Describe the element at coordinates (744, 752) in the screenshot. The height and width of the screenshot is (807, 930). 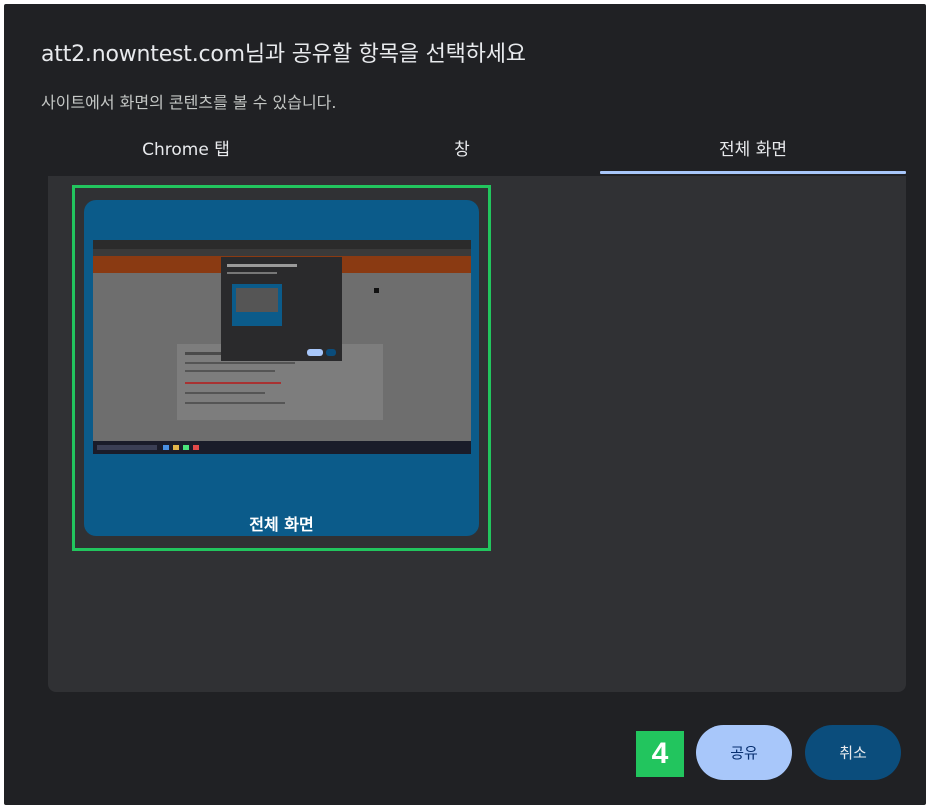
I see `share-button: 공유` at that location.